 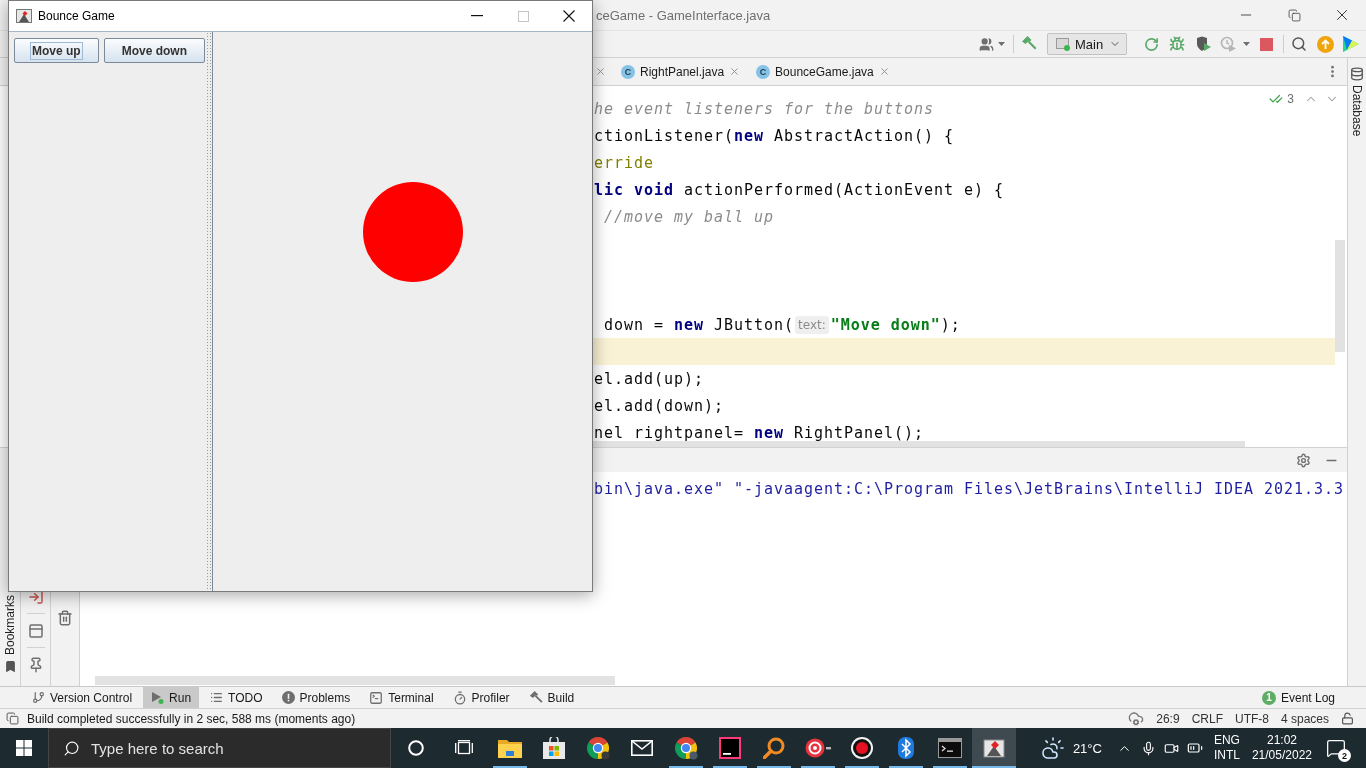 What do you see at coordinates (158, 697) in the screenshot?
I see `play-icon` at bounding box center [158, 697].